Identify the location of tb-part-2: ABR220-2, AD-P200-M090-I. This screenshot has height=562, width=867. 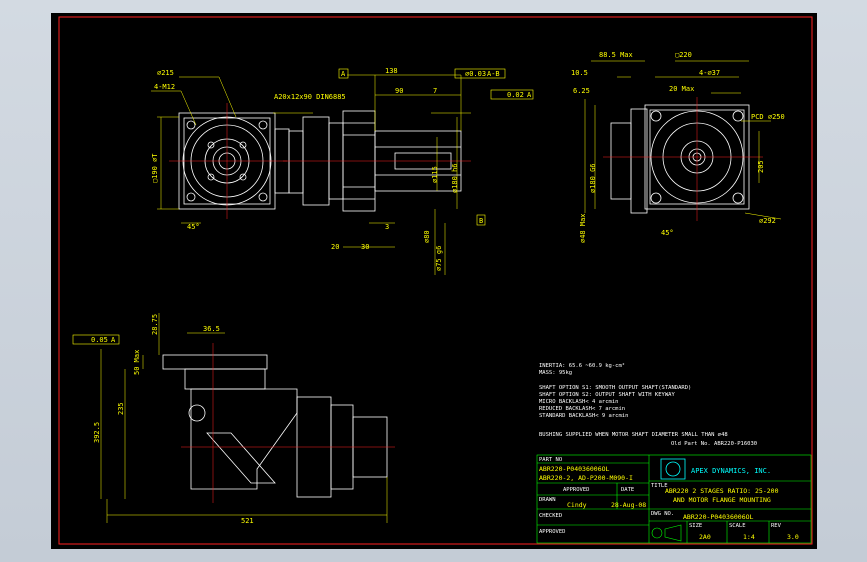
(586, 478).